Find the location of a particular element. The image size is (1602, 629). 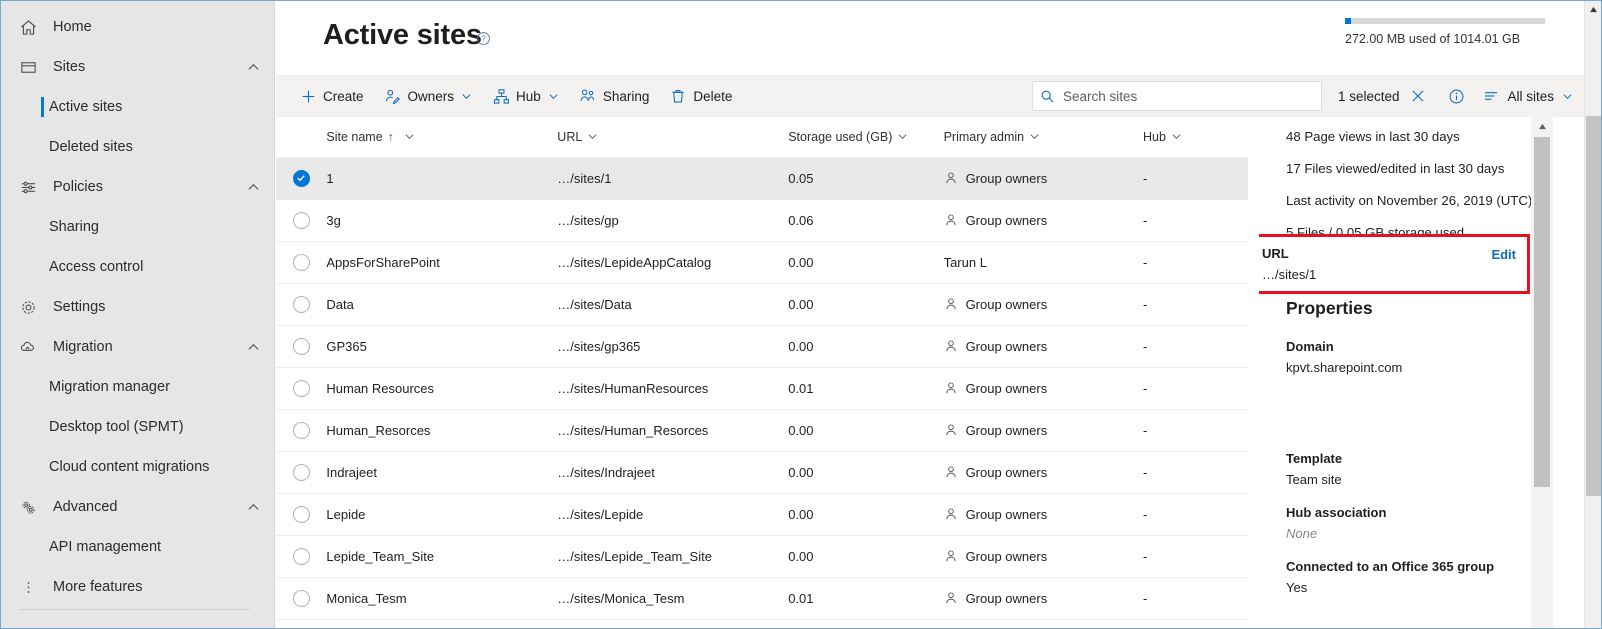

column-header-site-name: Site name ↑ is located at coordinates (442, 137).